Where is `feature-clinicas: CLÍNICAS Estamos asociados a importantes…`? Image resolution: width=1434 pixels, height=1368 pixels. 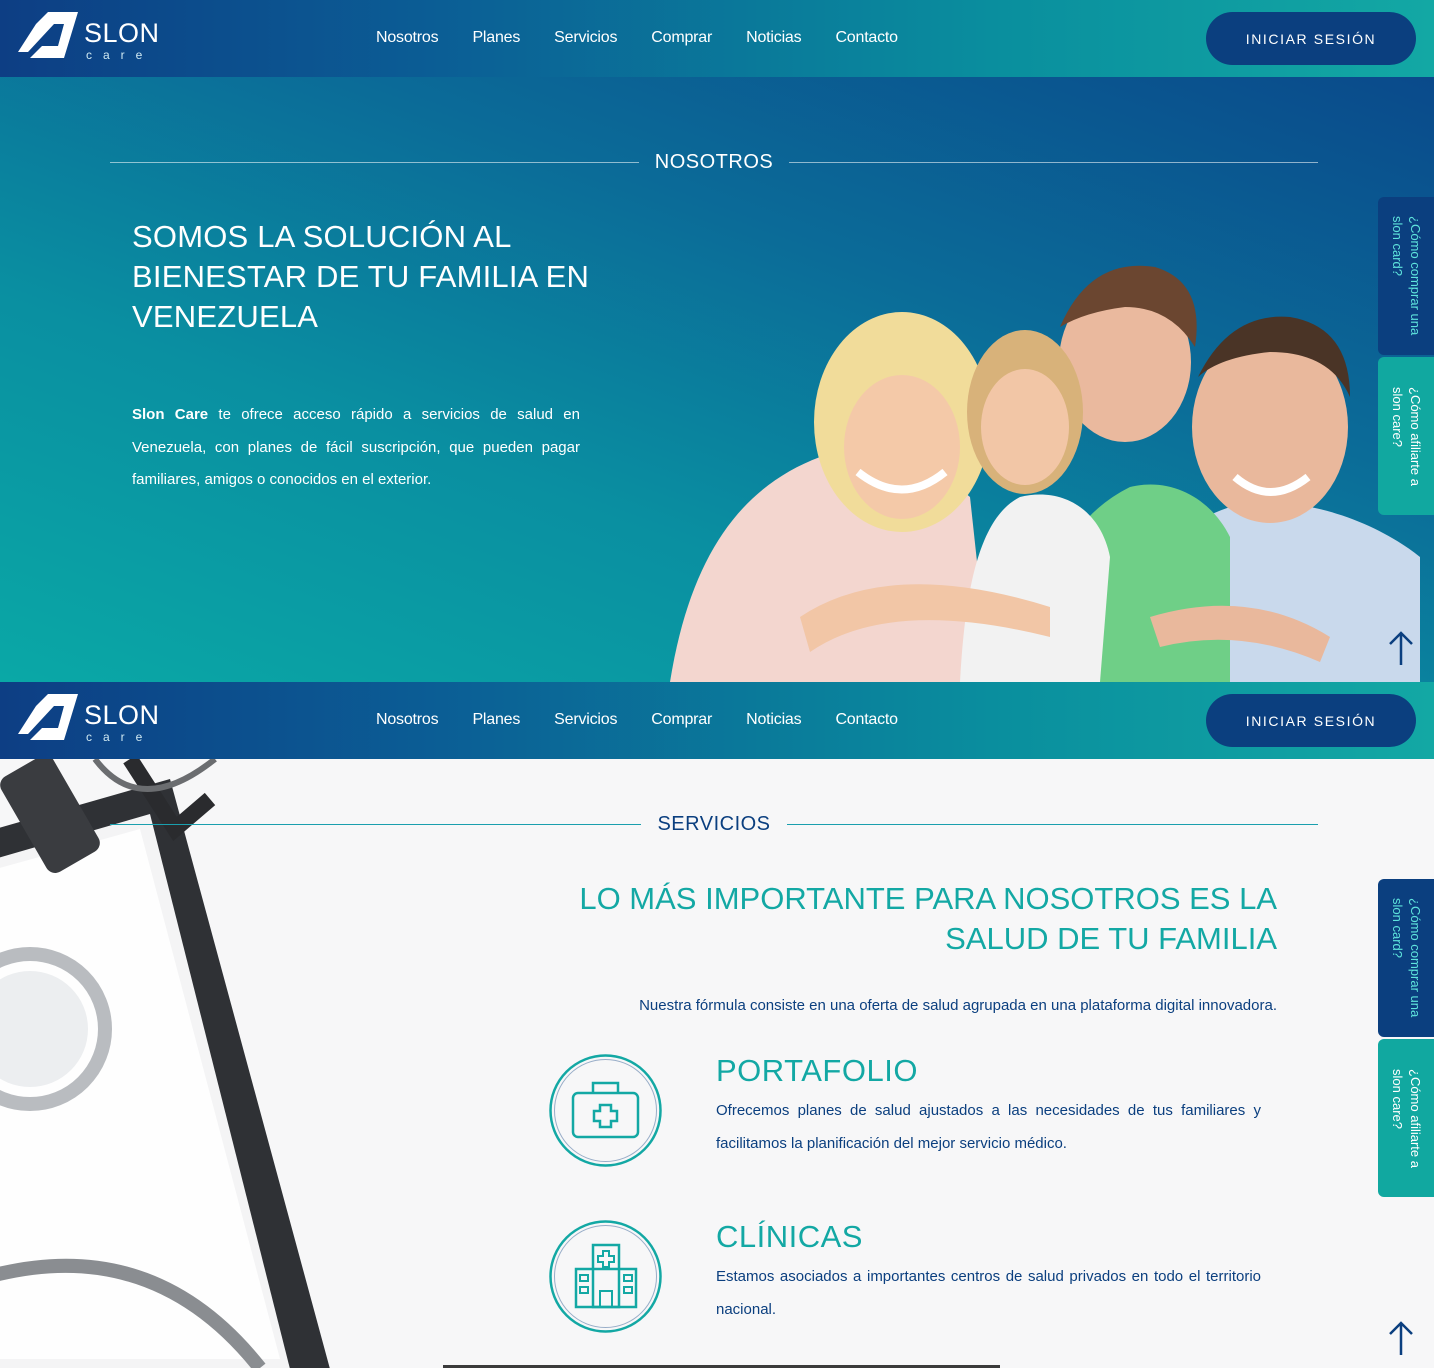 feature-clinicas: CLÍNICAS Estamos asociados a importantes… is located at coordinates (908, 1279).